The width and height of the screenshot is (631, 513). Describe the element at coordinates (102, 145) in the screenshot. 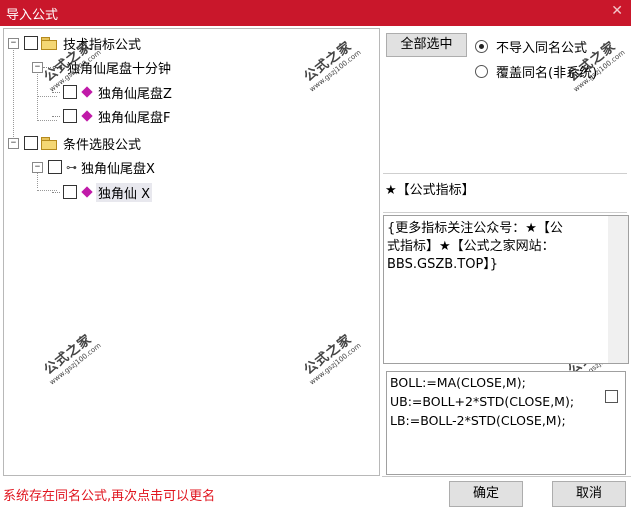

I see `tree-node-label: 条件选股公式` at that location.